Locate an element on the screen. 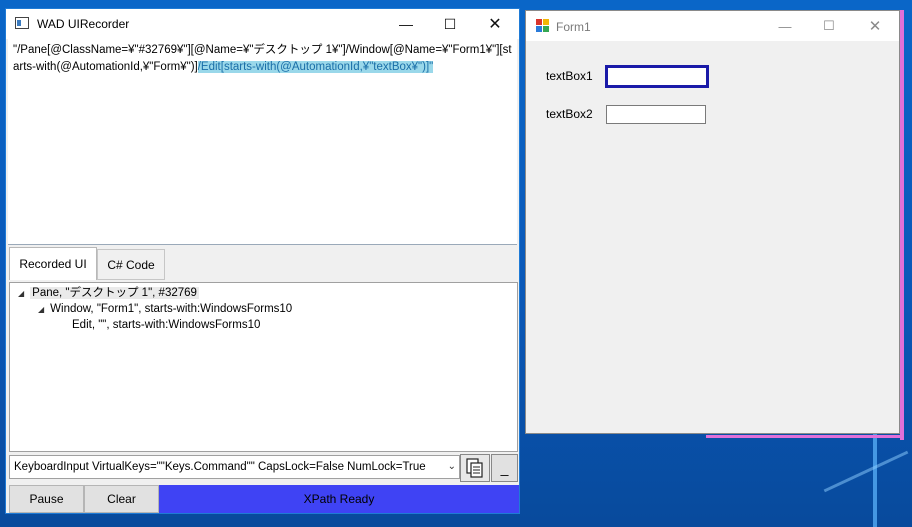 This screenshot has height=527, width=912. tree-item-label: Pane, "デスクトップ 1", #32769 is located at coordinates (114, 293).